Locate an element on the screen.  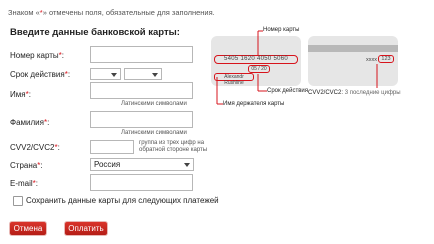
expiry-callout: Срок действия is located at coordinates (288, 91).